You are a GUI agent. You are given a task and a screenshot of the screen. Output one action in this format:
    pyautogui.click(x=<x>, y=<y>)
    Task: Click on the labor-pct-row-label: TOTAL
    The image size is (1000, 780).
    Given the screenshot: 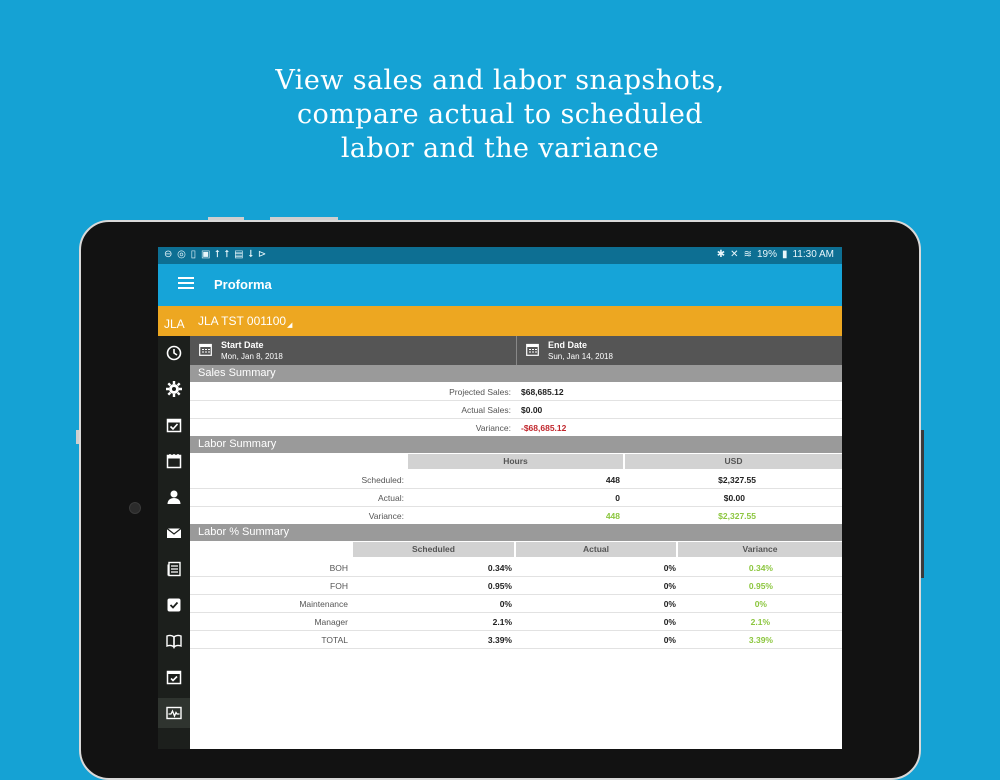 What is the action you would take?
    pyautogui.click(x=334, y=640)
    